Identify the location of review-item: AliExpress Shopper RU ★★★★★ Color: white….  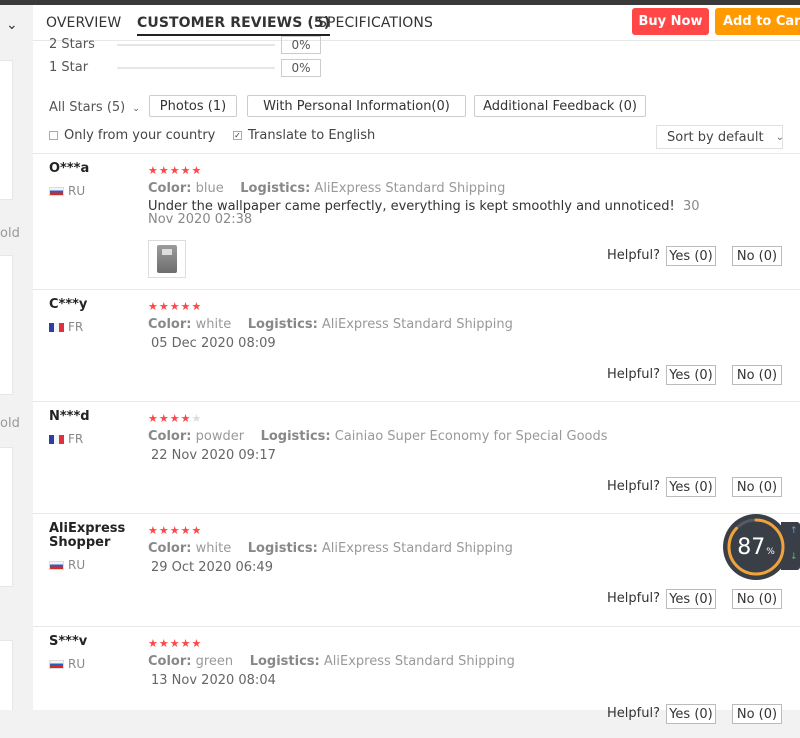
(416, 569).